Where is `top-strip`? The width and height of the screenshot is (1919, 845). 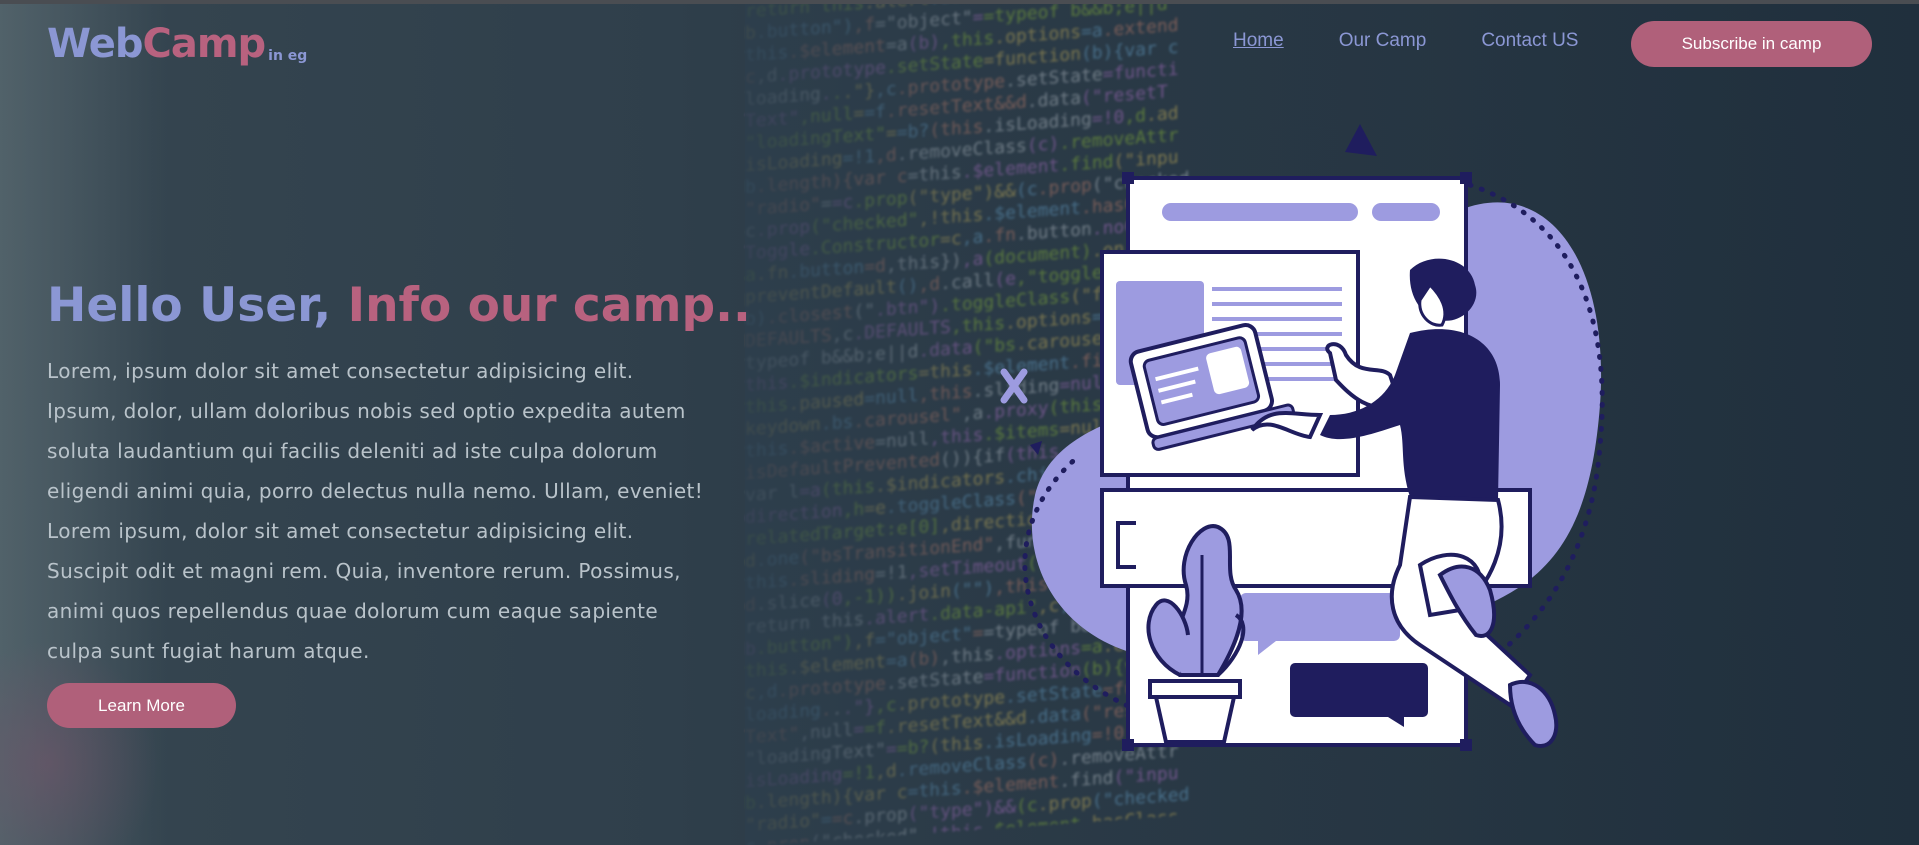
top-strip is located at coordinates (959, 2).